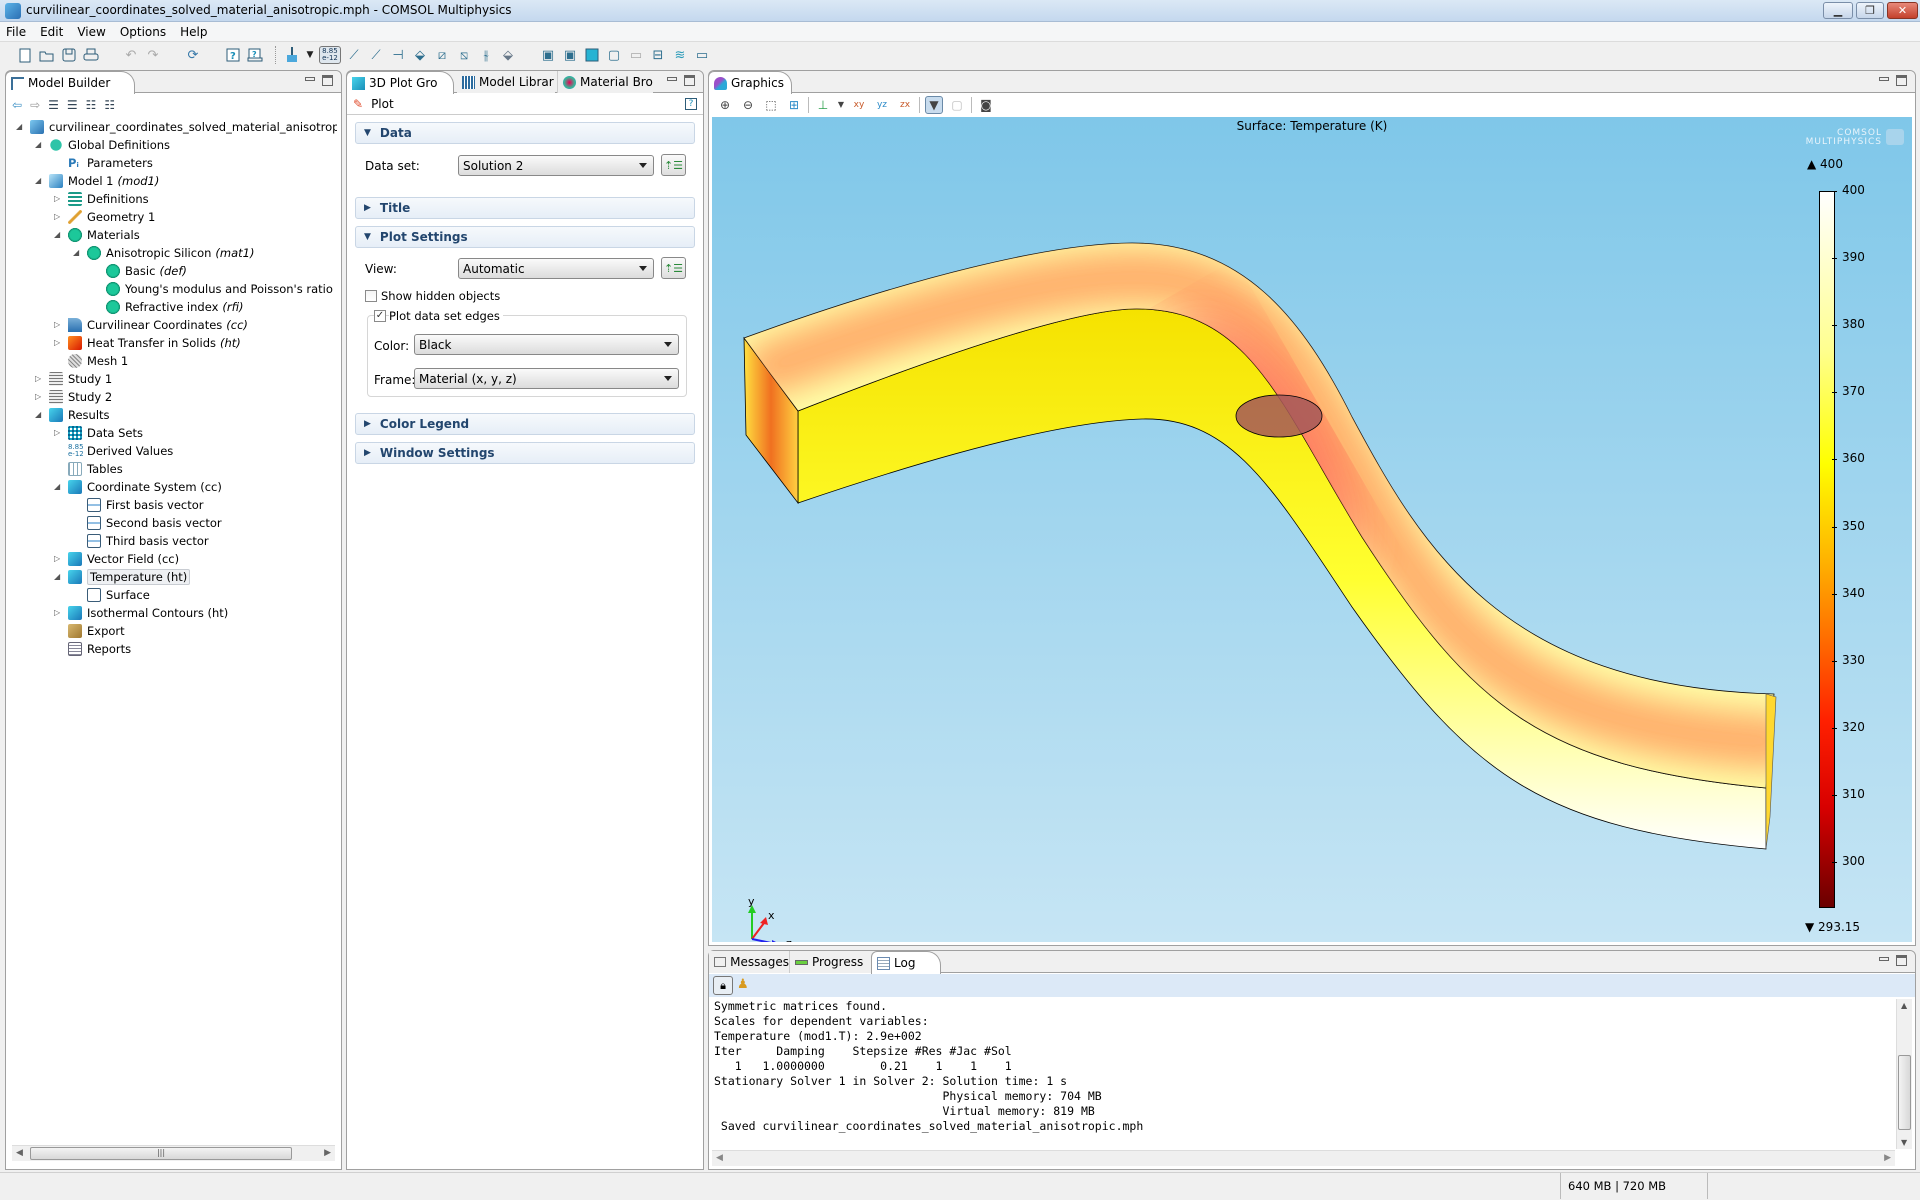 The width and height of the screenshot is (1920, 1200). Describe the element at coordinates (823, 105) in the screenshot. I see `default-view-icon: ⊥` at that location.